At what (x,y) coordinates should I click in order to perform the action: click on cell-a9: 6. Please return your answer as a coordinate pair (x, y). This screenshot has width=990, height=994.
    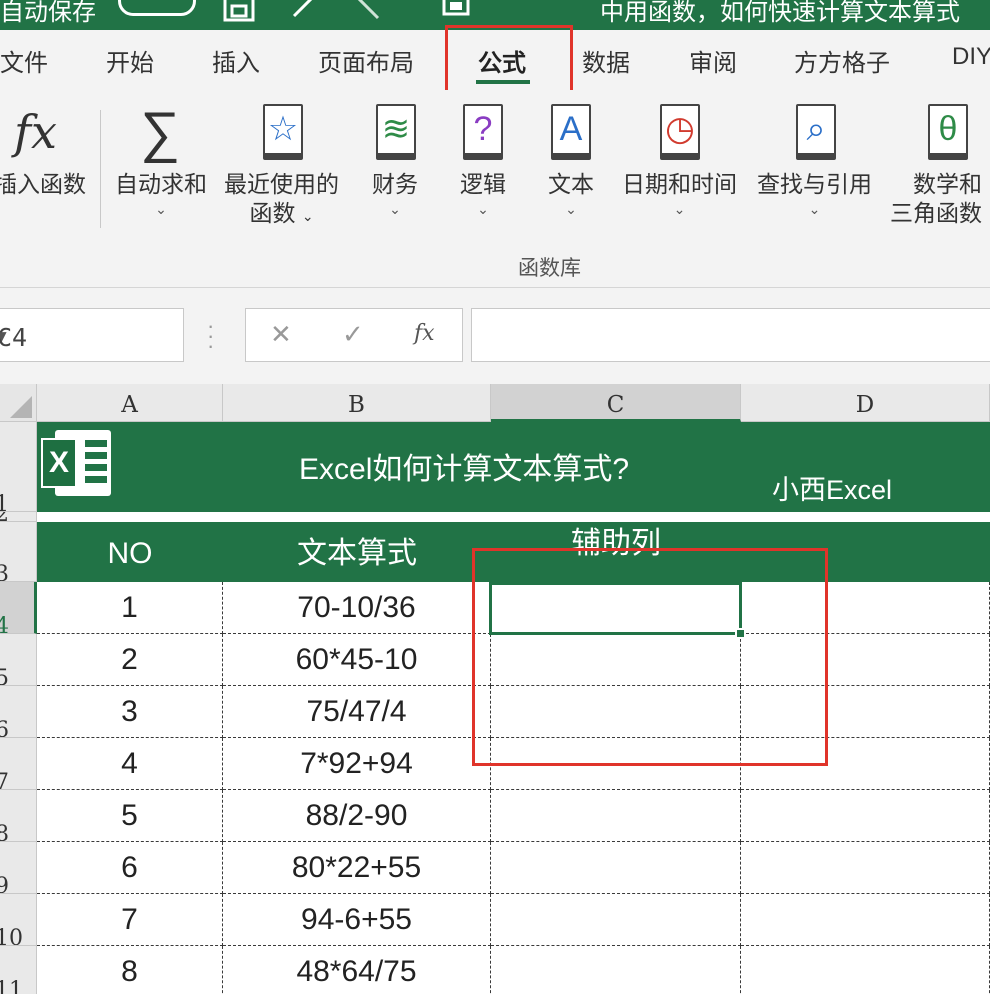
    Looking at the image, I should click on (130, 868).